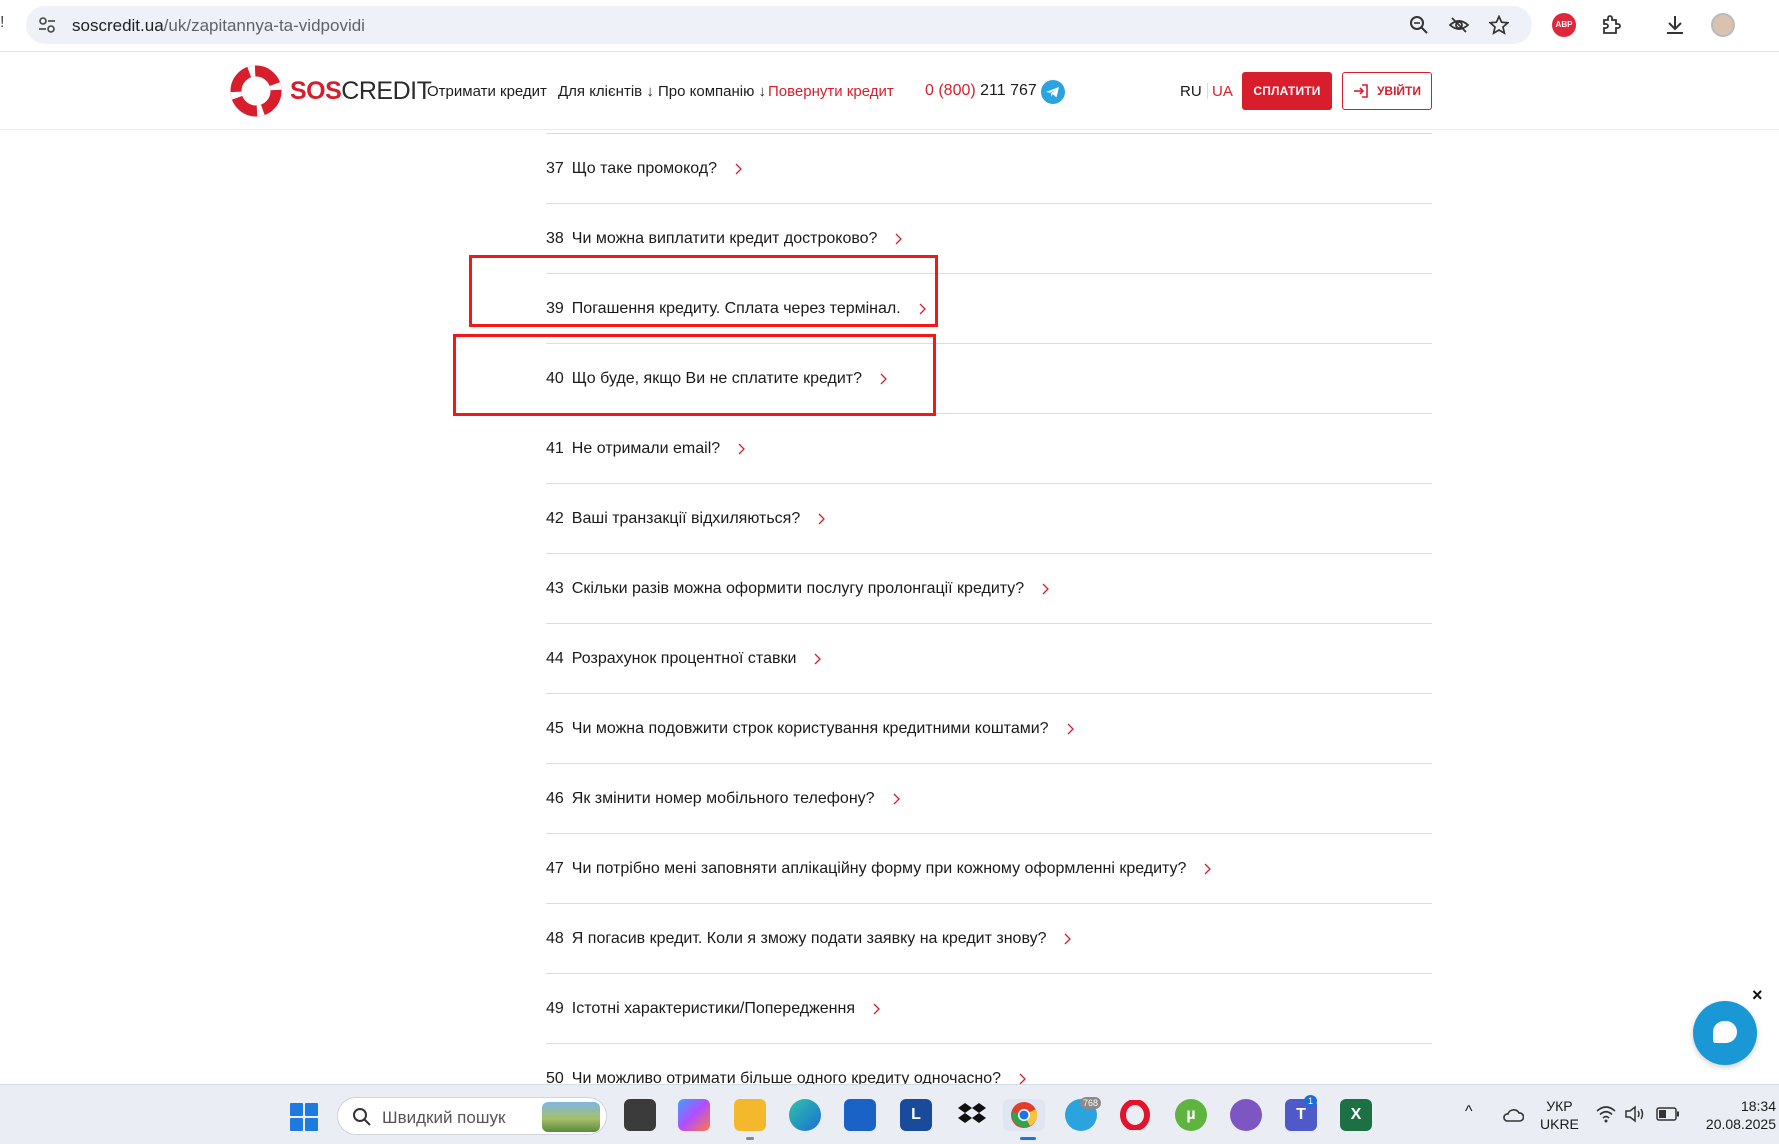  Describe the element at coordinates (1513, 1115) in the screenshot. I see `onedrive-cloud-icon` at that location.